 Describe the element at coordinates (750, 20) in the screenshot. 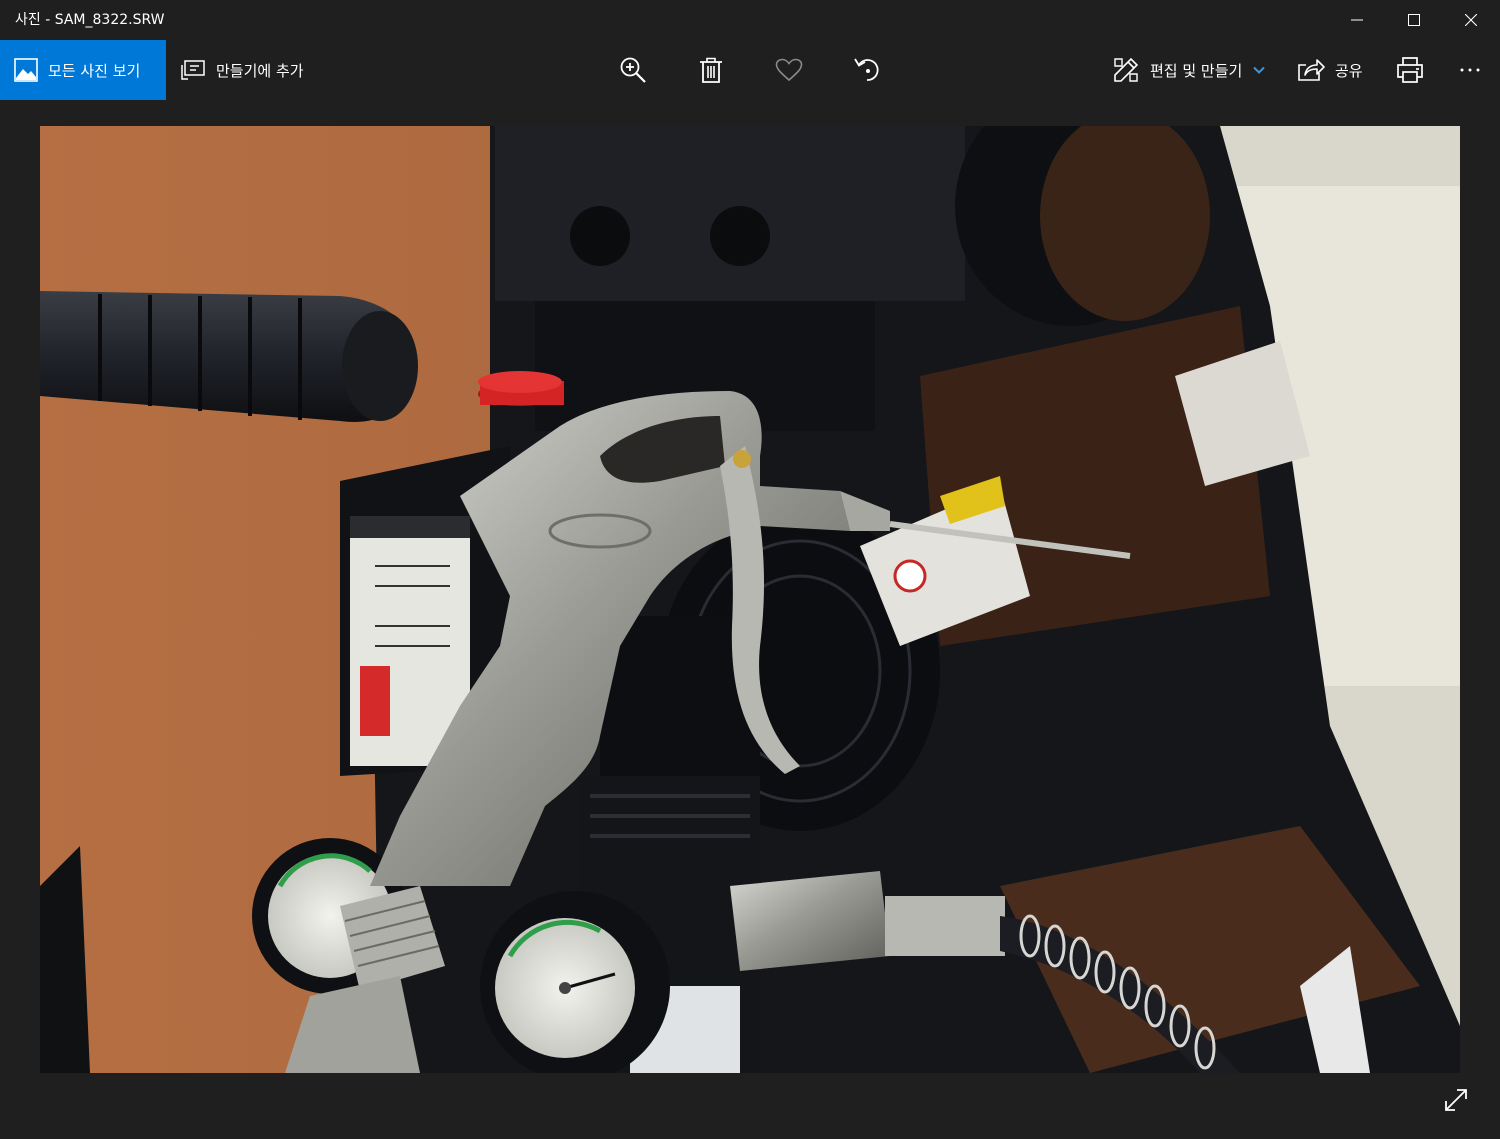

I see `title-bar: 사진 - SAM_8322.SRW` at that location.